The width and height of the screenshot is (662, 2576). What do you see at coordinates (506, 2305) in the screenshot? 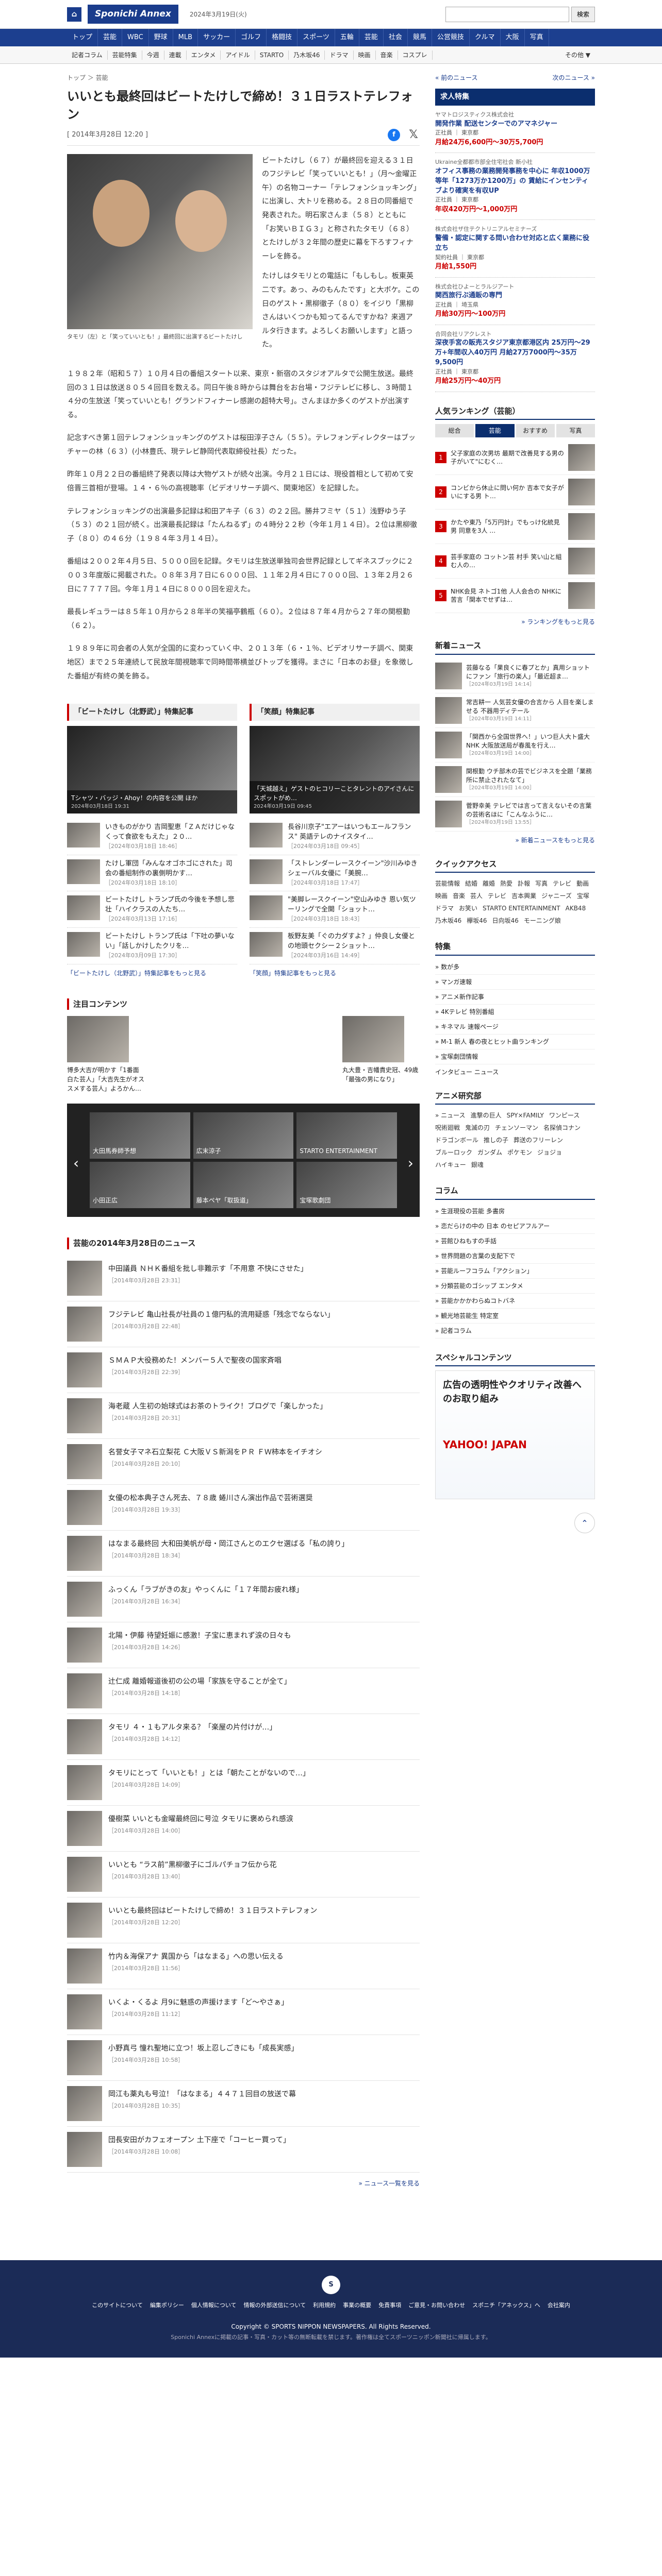
I see `footer-link: スポニチ「アネックス」へ` at bounding box center [506, 2305].